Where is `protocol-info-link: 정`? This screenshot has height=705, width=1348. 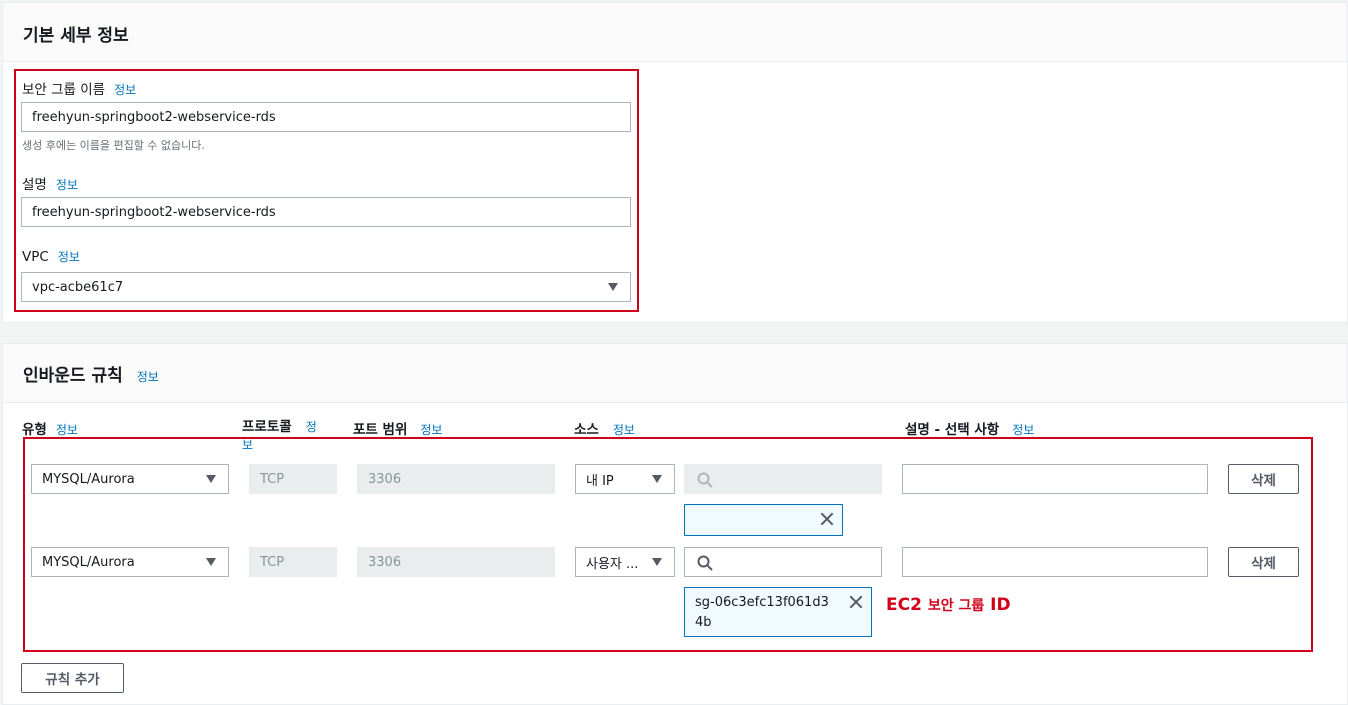
protocol-info-link: 정 is located at coordinates (311, 427).